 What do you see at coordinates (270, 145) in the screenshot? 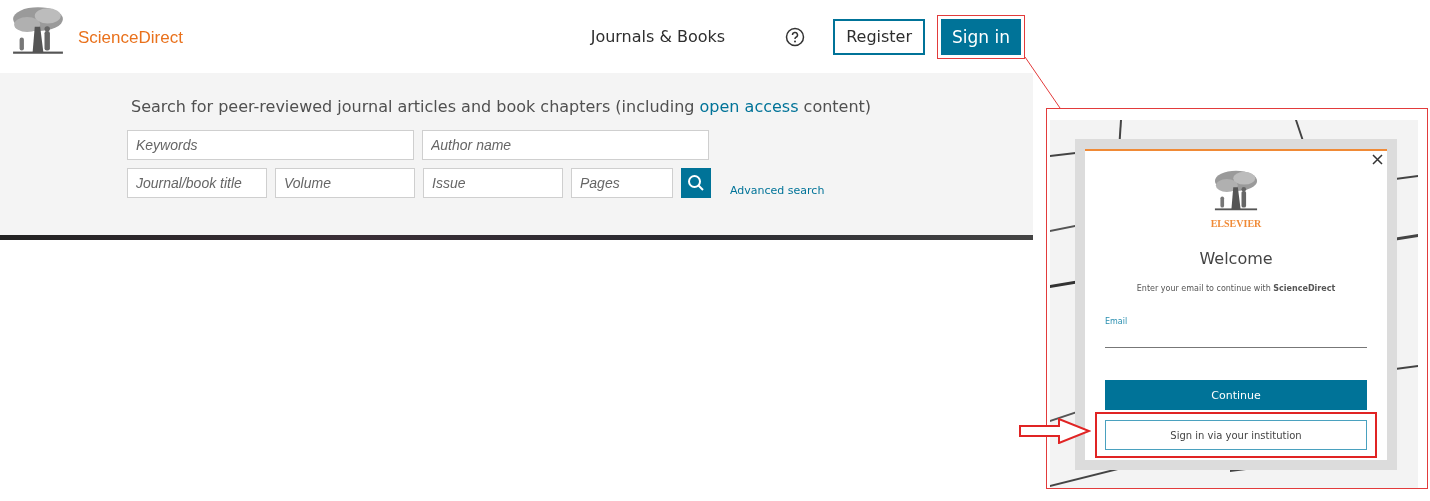
I see `search-field: Keywords` at bounding box center [270, 145].